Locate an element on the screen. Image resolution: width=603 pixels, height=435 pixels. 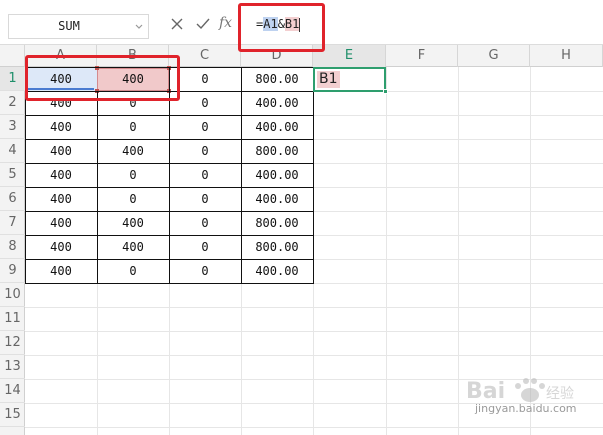
row-header-13: 13 is located at coordinates (12, 367).